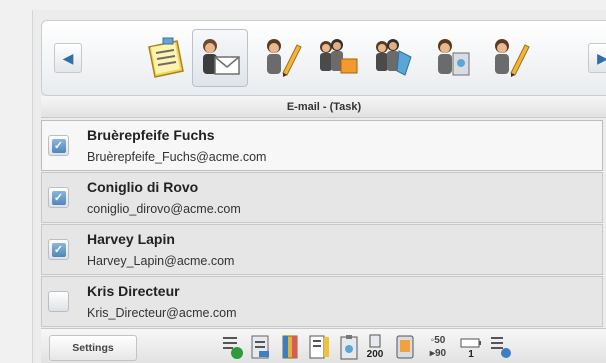 The image size is (606, 363). I want to click on scroll-right-button: ▶, so click(597, 58).